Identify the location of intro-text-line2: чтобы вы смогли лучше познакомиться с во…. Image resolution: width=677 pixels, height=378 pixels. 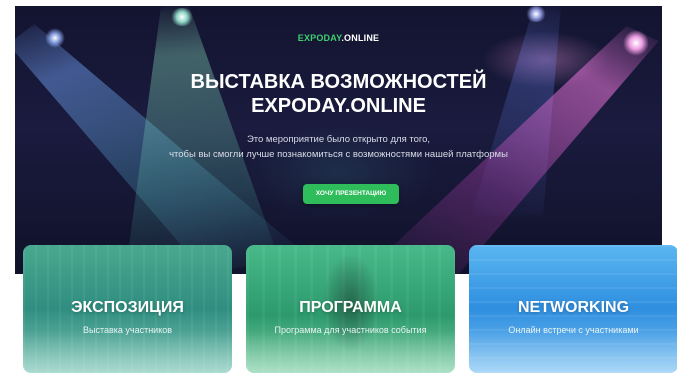
(338, 154).